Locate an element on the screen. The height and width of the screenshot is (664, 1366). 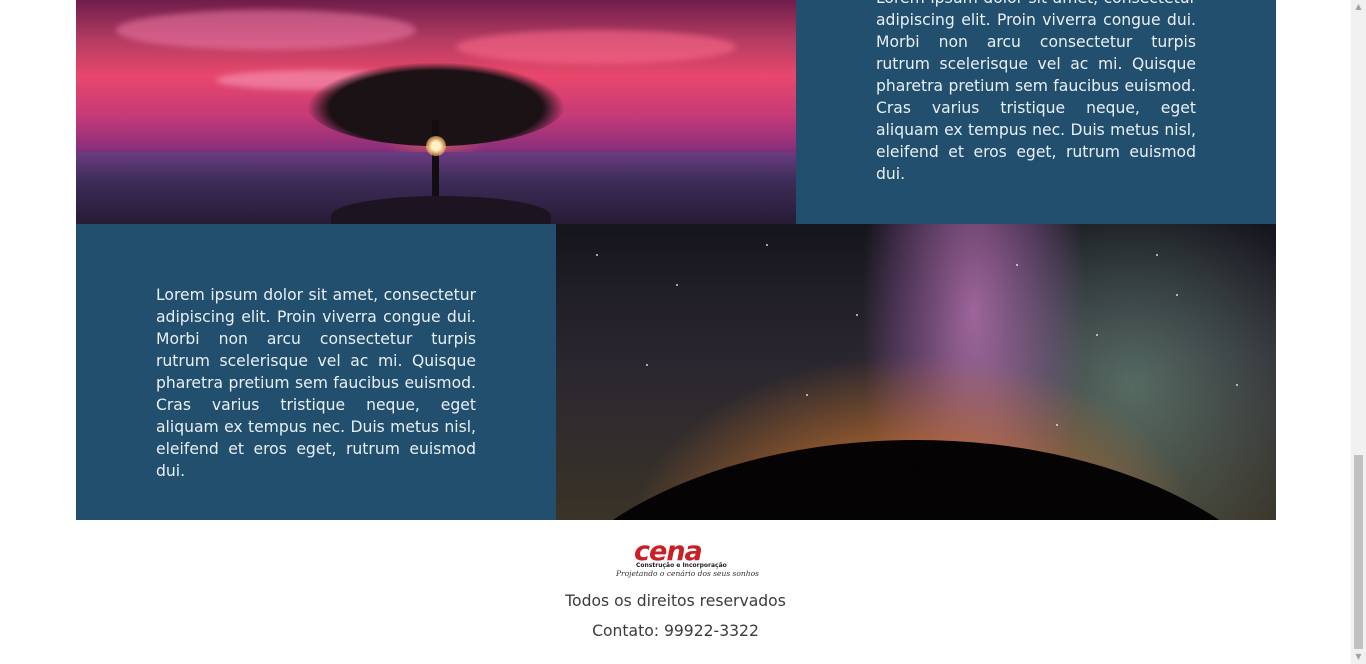
rights-text: Todos os direitos reservados is located at coordinates (675, 601).